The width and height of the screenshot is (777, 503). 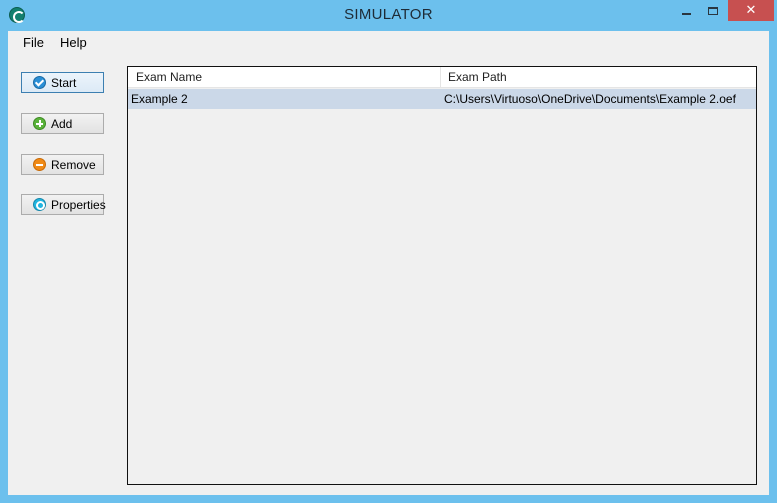 What do you see at coordinates (39, 164) in the screenshot?
I see `minus-icon` at bounding box center [39, 164].